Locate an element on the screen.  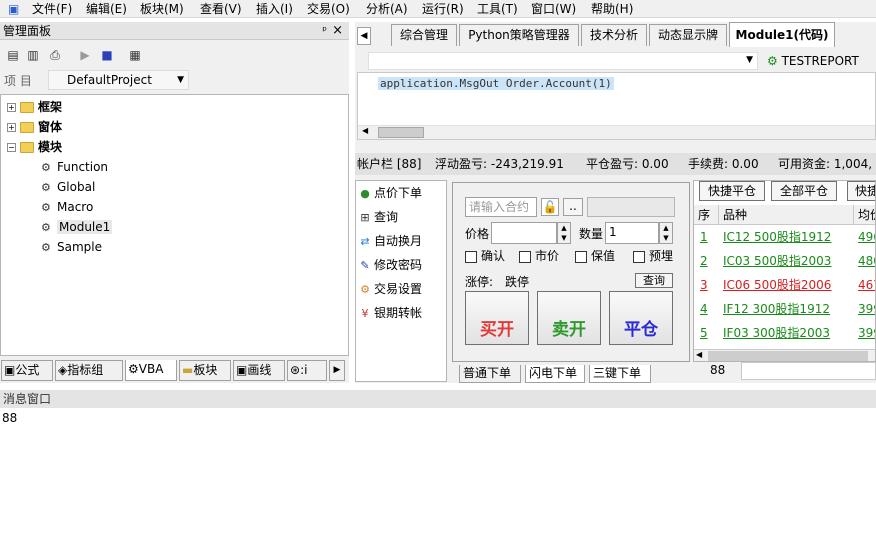
tab-module1-code: Module1(代码) is located at coordinates (782, 34).